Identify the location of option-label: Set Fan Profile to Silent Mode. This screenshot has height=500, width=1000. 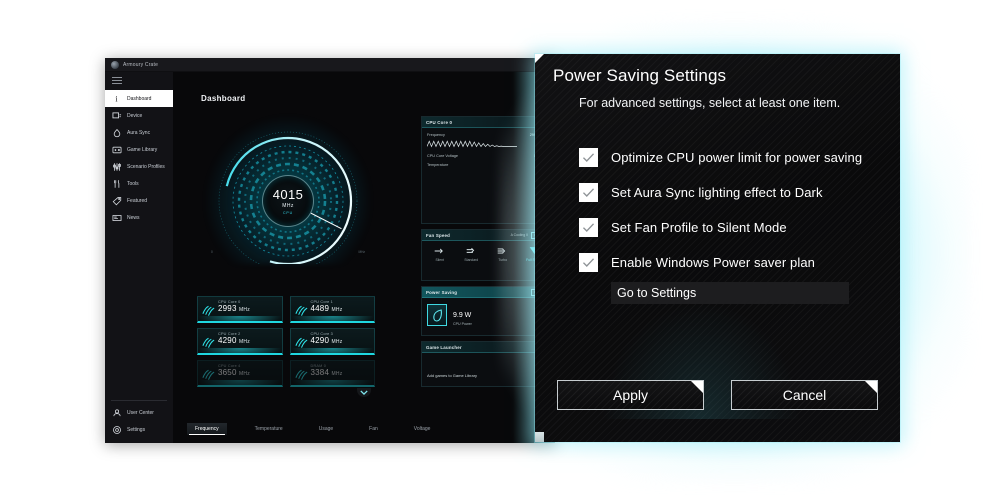
(699, 227).